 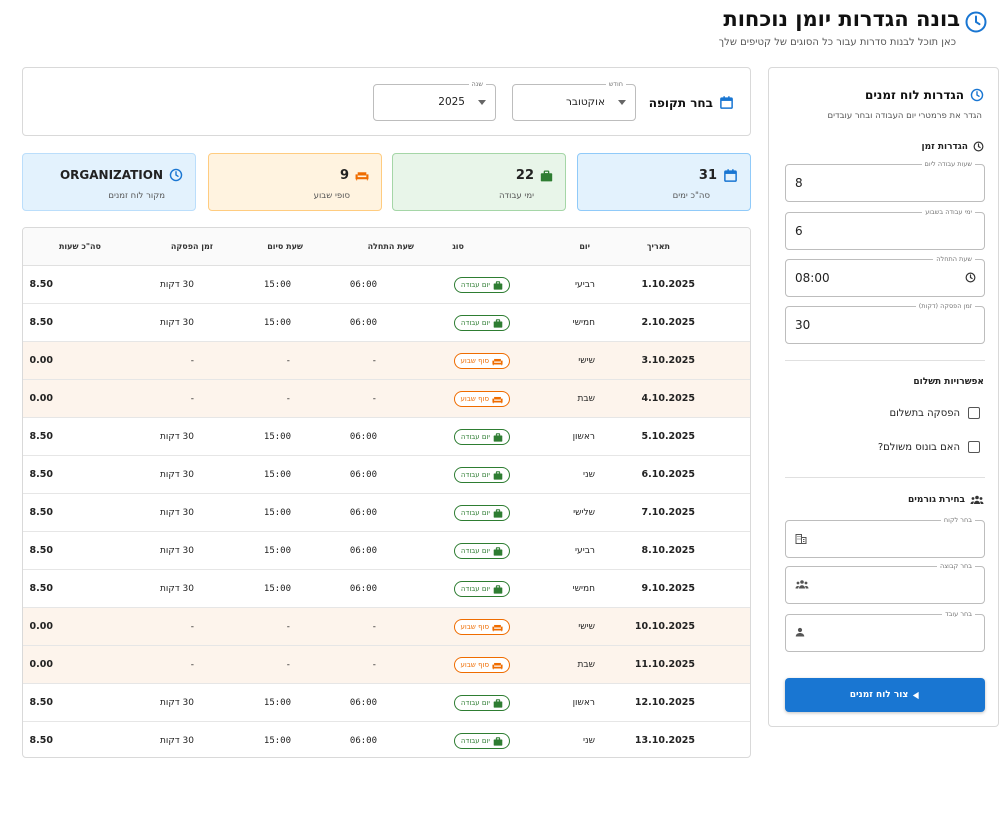 What do you see at coordinates (615, 84) in the screenshot?
I see `month-select-label: חודש` at bounding box center [615, 84].